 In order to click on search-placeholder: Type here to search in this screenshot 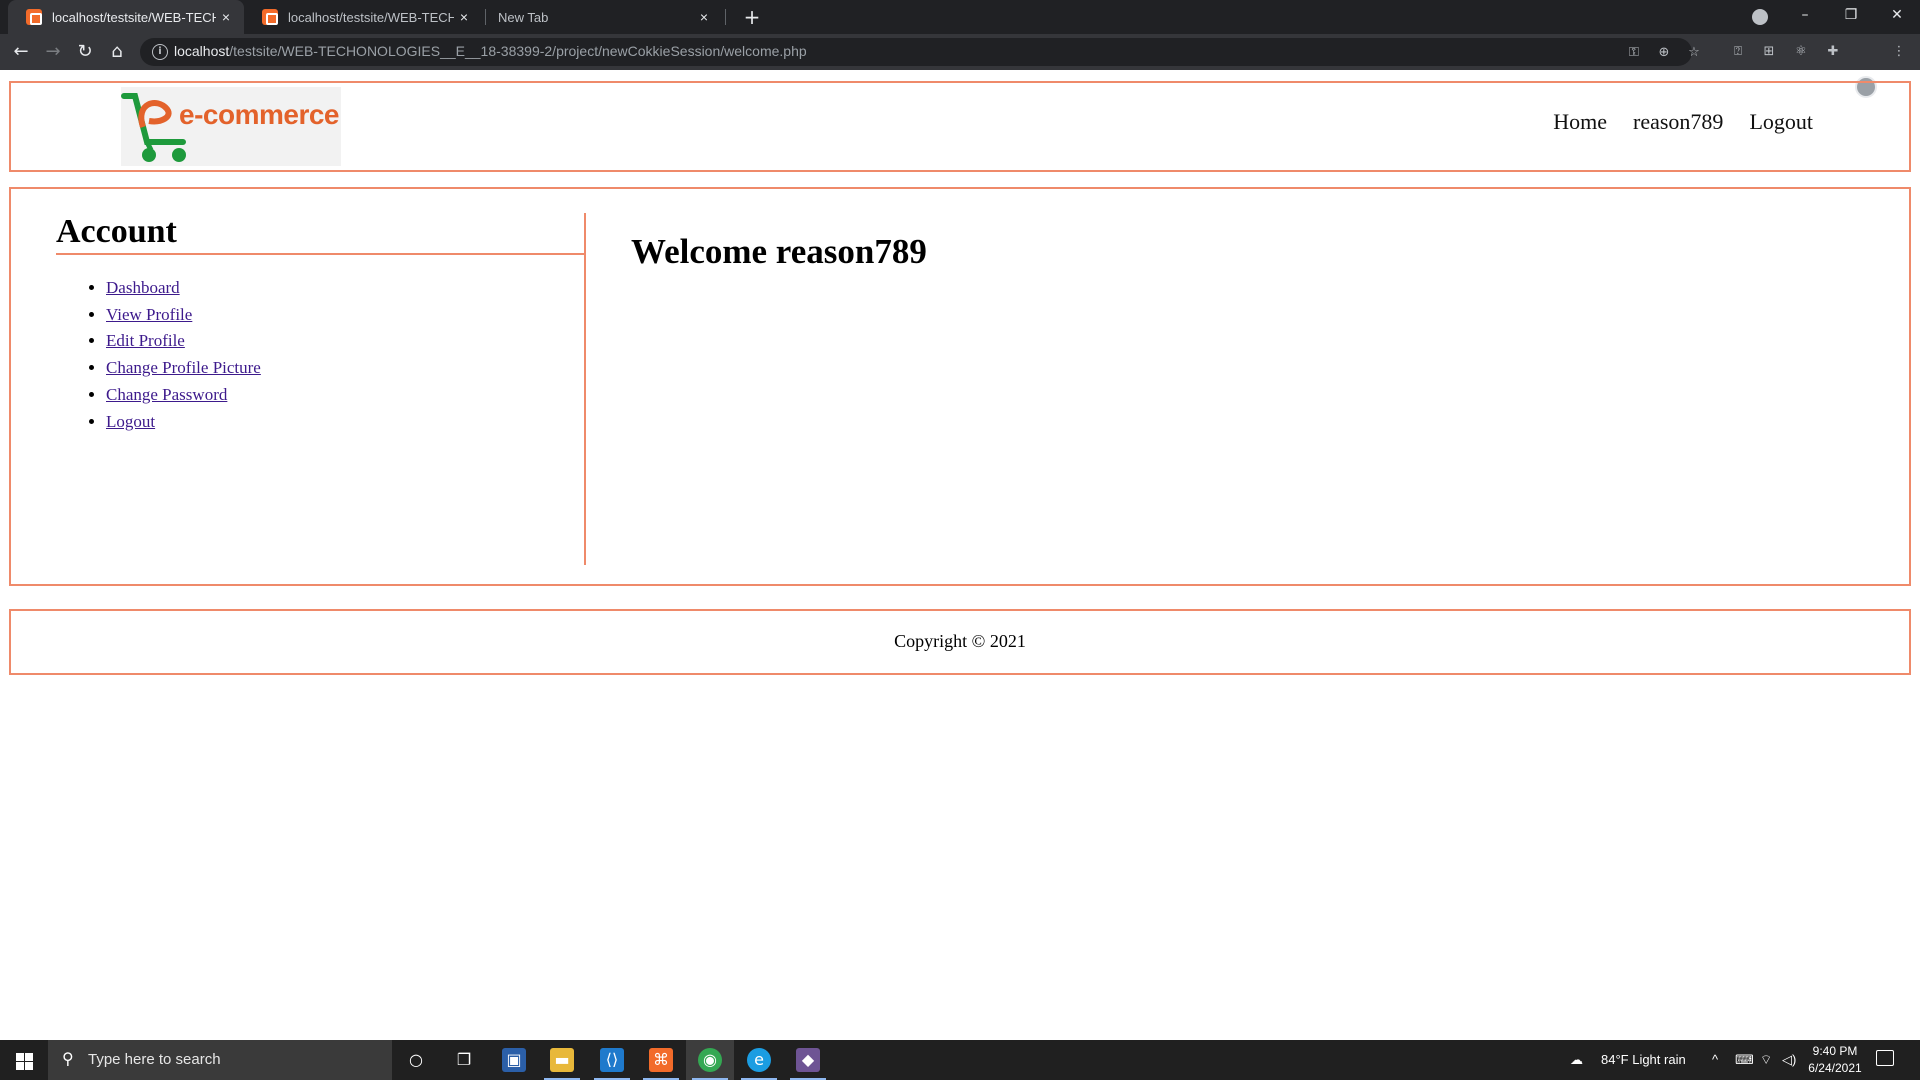, I will do `click(154, 1059)`.